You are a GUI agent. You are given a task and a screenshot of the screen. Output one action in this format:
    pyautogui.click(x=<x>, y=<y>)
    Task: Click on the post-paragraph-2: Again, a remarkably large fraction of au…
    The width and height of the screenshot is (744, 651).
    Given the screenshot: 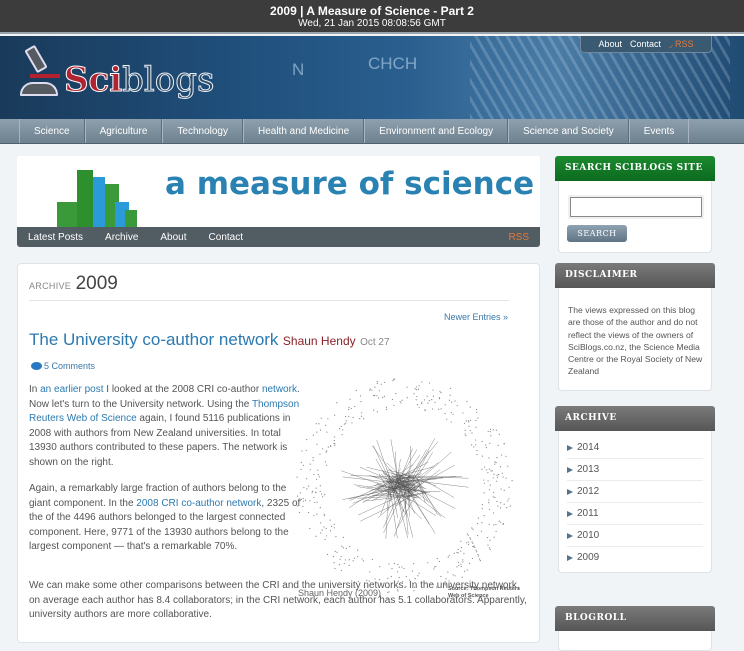 What is the action you would take?
    pyautogui.click(x=165, y=518)
    